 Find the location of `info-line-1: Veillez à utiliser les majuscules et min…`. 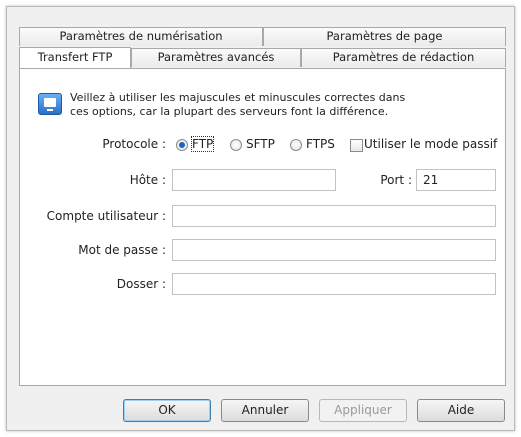

info-line-1: Veillez à utiliser les majuscules et min… is located at coordinates (238, 97).